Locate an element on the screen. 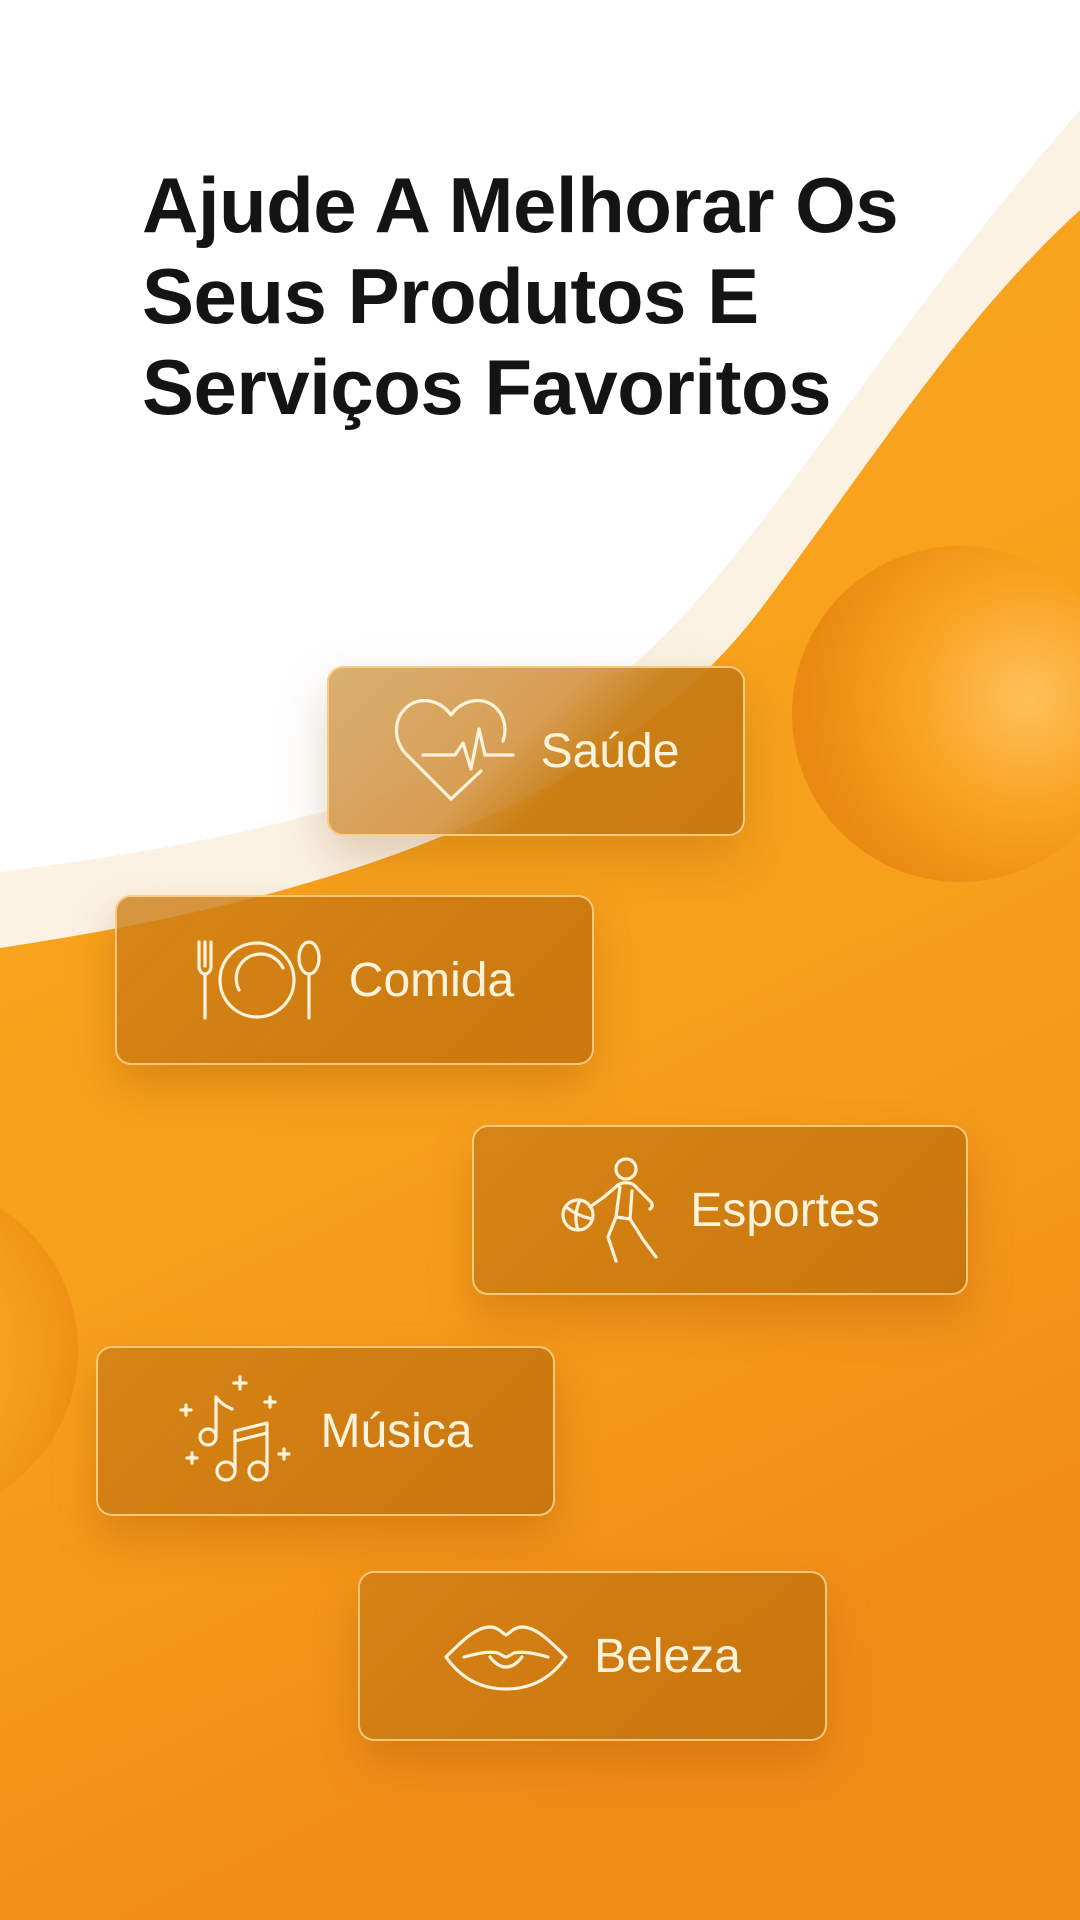 This screenshot has width=1080, height=1920. category-label: Saúde is located at coordinates (610, 751).